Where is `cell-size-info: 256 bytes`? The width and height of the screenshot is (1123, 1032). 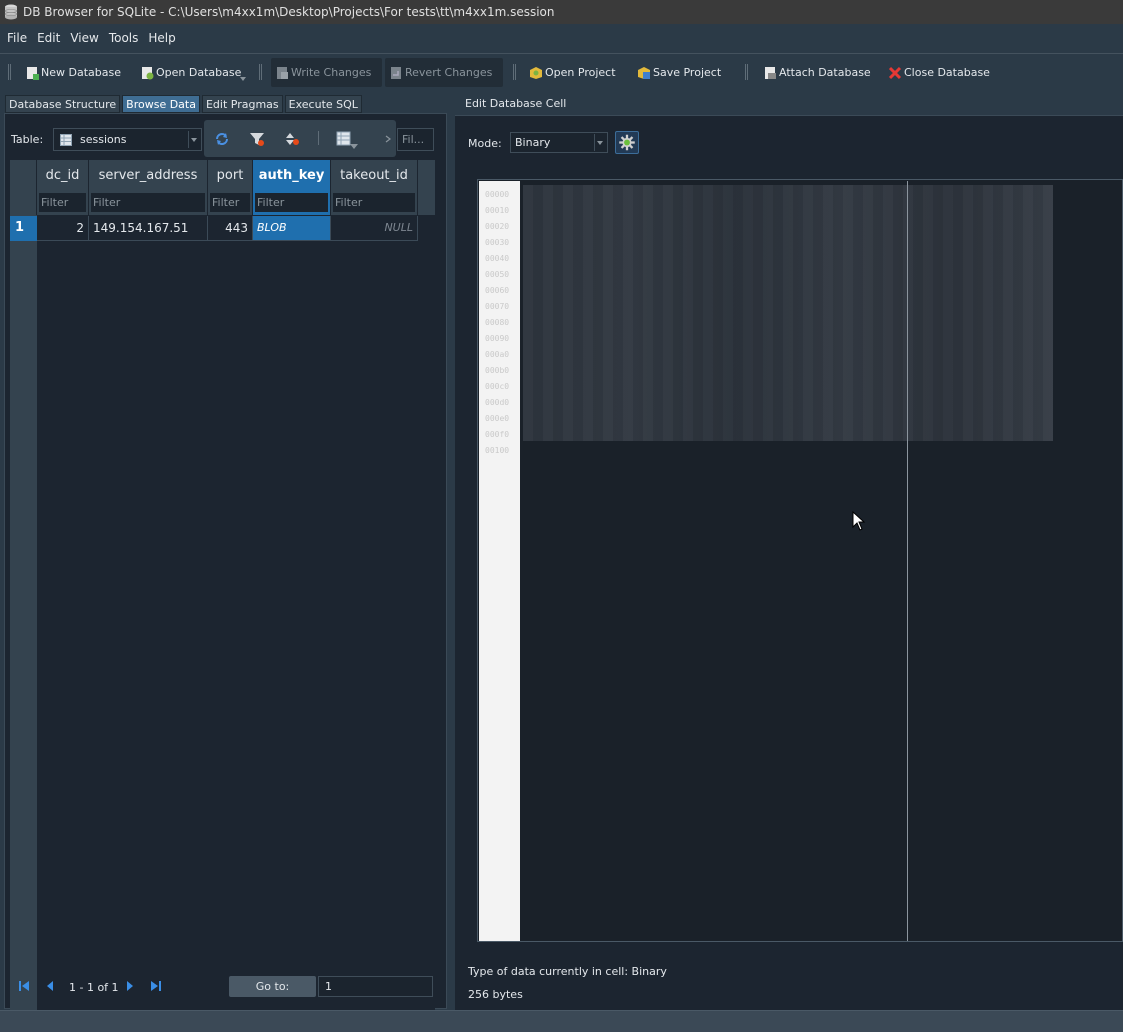
cell-size-info: 256 bytes is located at coordinates (495, 994).